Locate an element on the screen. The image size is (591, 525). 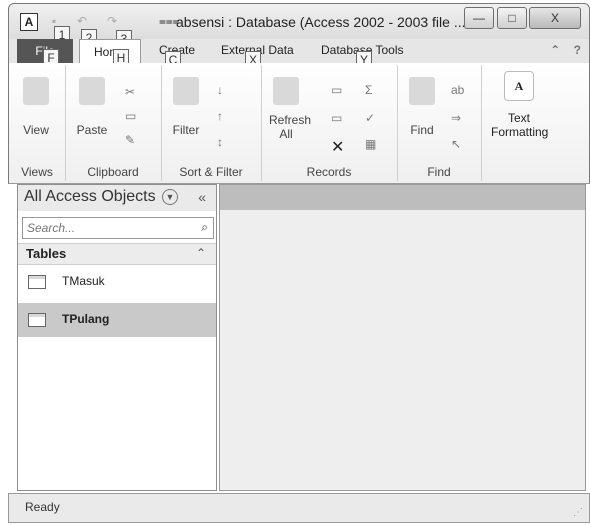
close-button: X is located at coordinates (555, 18).